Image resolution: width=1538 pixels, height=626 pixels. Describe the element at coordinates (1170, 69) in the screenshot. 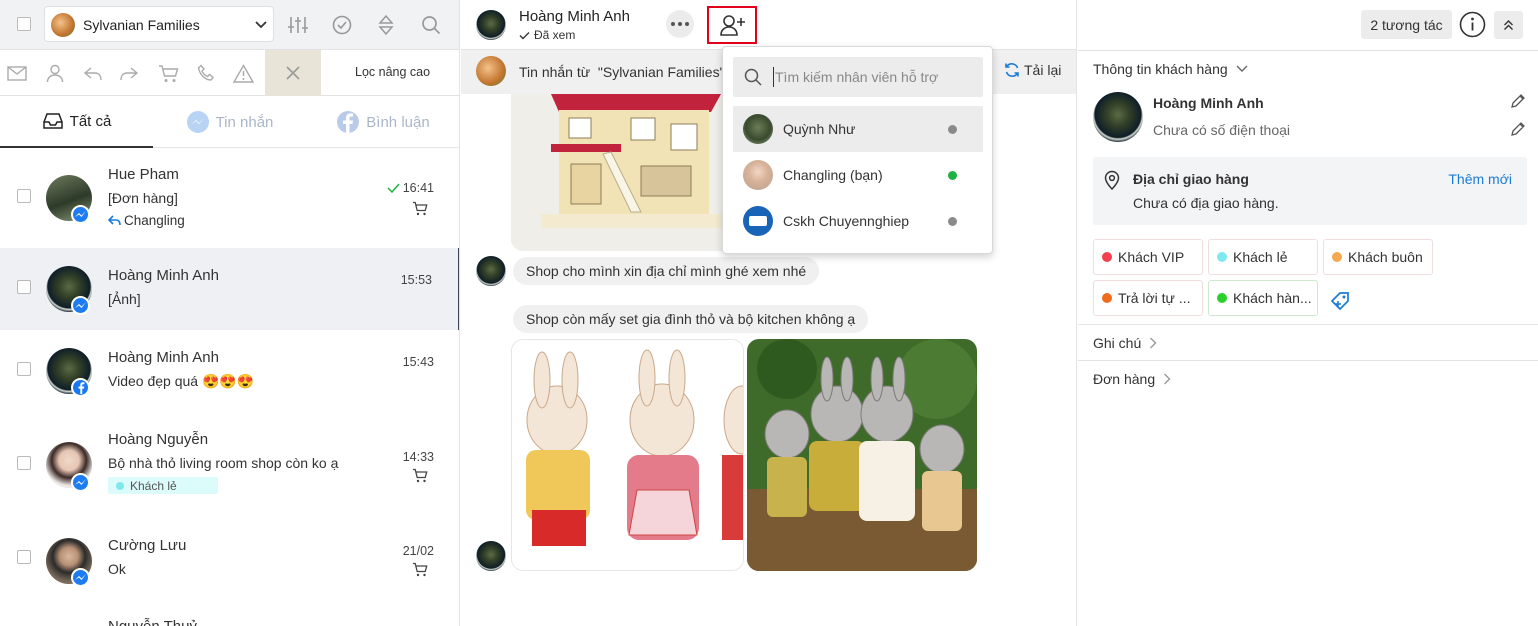

I see `customer-info-header: Thông tin khách hàng` at that location.